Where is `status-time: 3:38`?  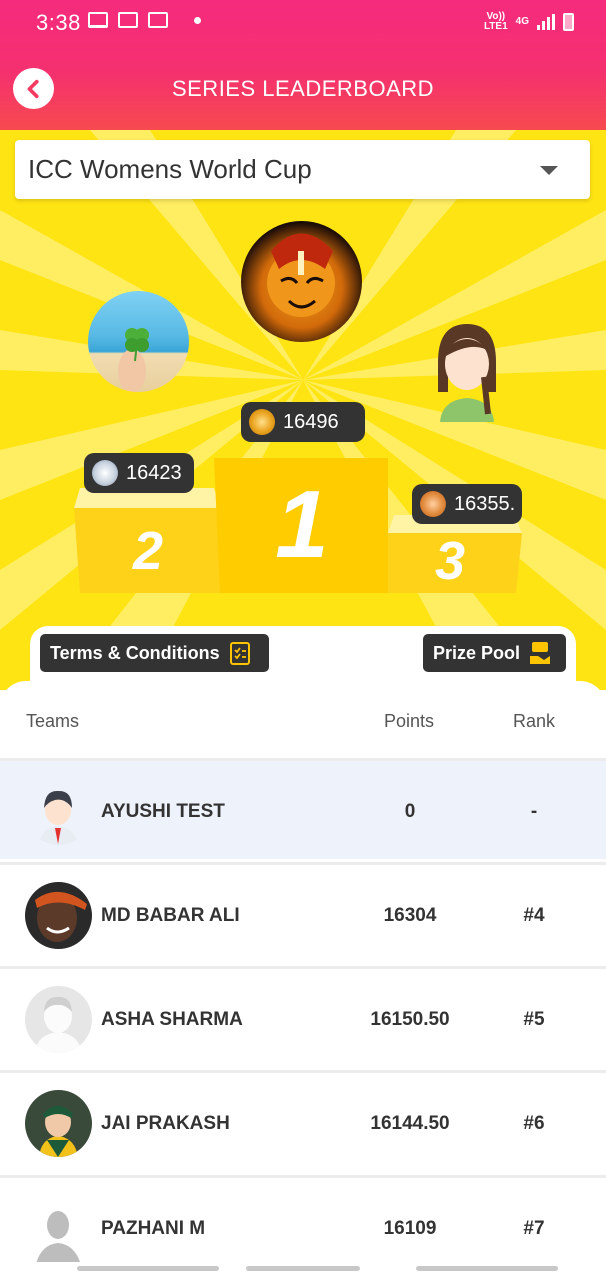
status-time: 3:38 is located at coordinates (58, 22).